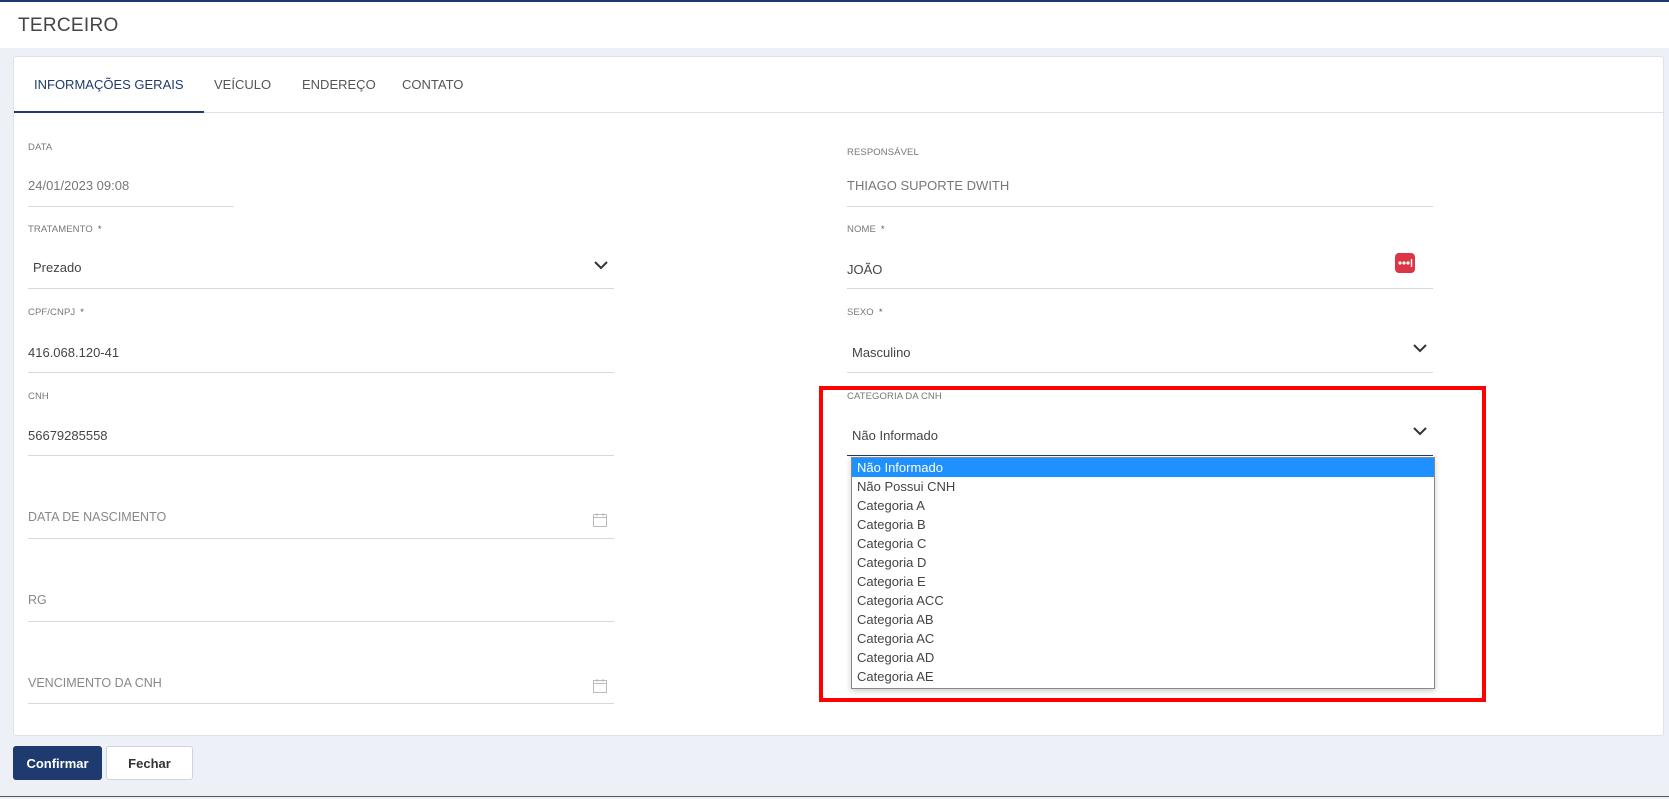 Image resolution: width=1669 pixels, height=799 pixels. Describe the element at coordinates (1143, 600) in the screenshot. I see `dropdown-option: Categoria ACC` at that location.